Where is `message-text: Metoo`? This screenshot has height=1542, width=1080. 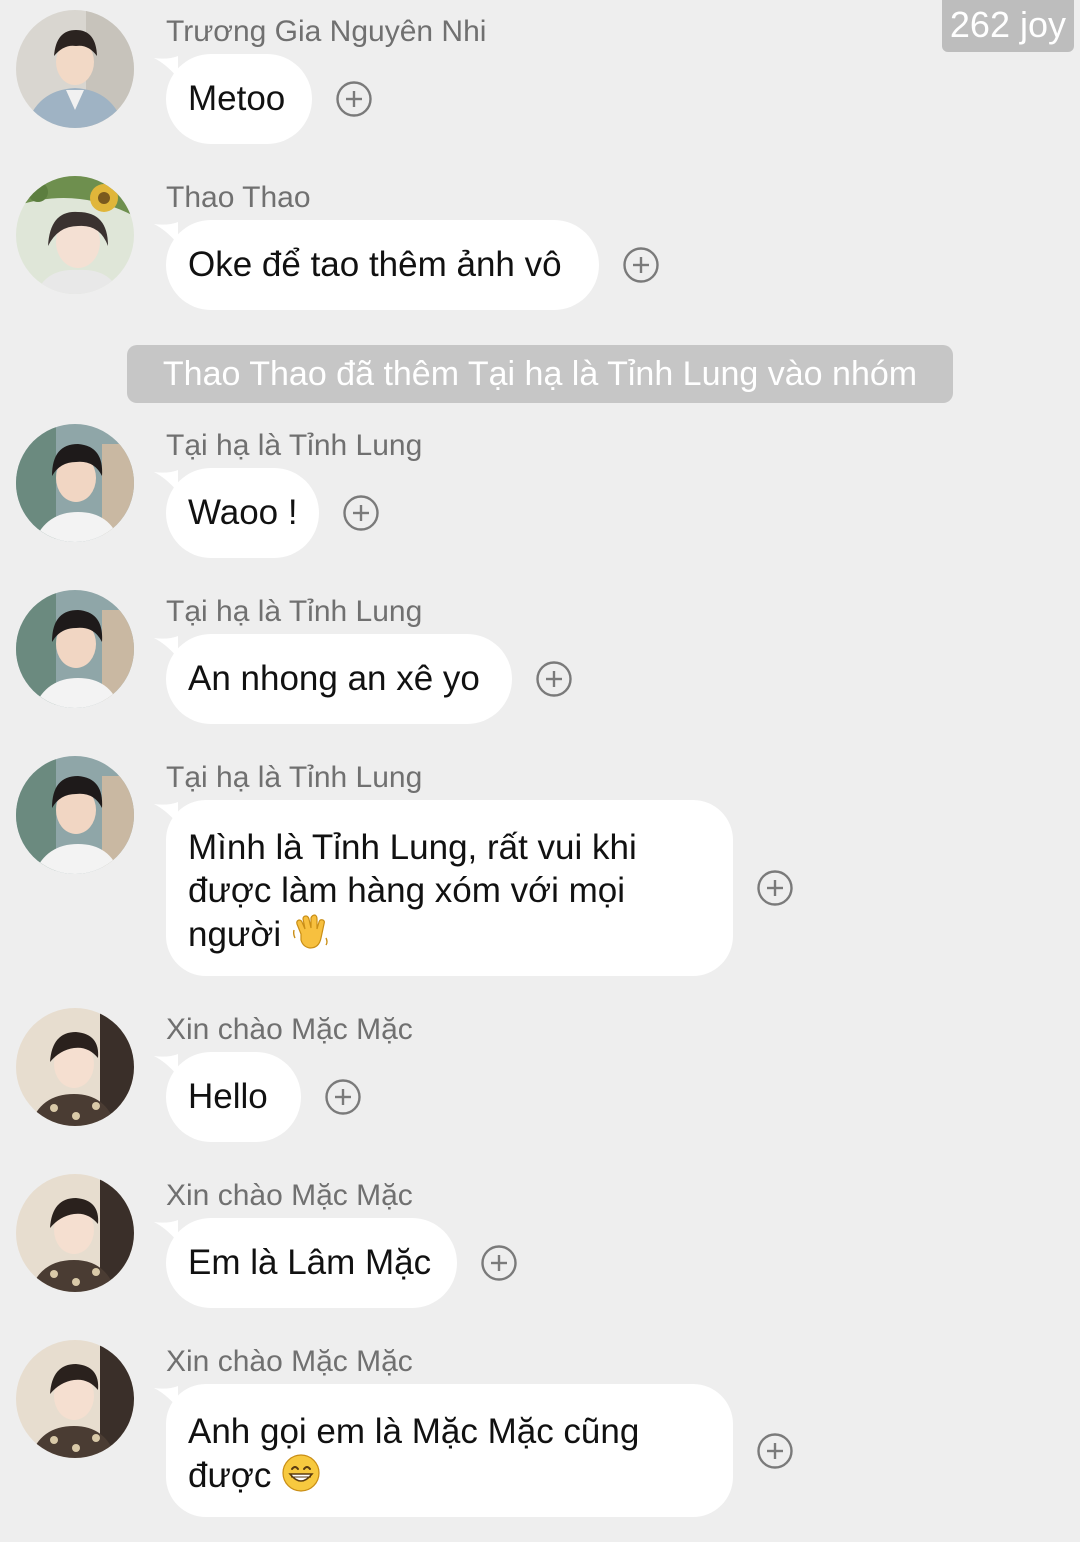 message-text: Metoo is located at coordinates (237, 98).